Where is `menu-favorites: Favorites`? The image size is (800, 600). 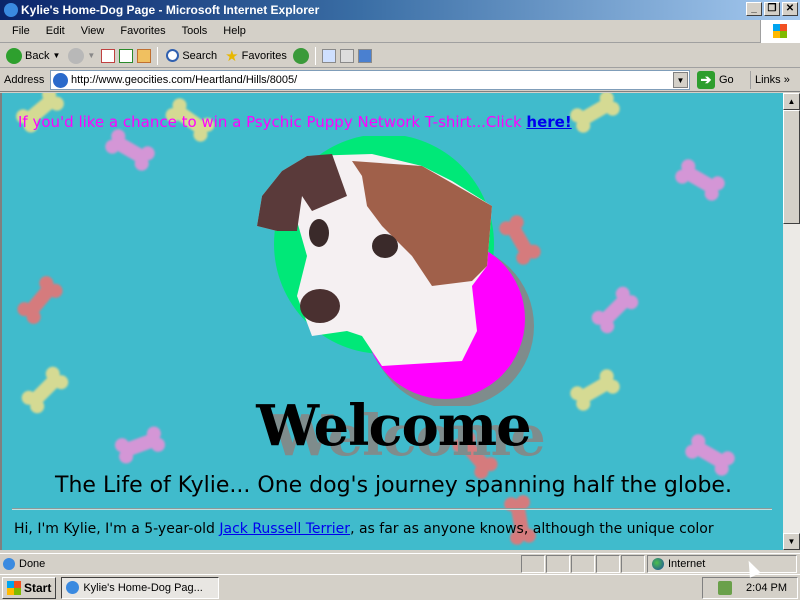 menu-favorites: Favorites is located at coordinates (142, 31).